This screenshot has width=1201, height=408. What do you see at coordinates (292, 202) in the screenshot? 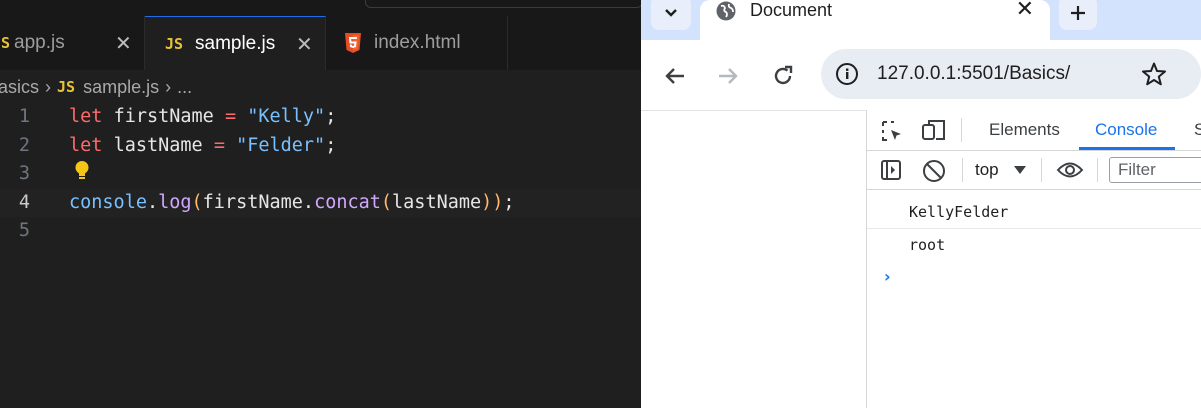
I see `code-text: console.log(firstName.concat(lastName));` at bounding box center [292, 202].